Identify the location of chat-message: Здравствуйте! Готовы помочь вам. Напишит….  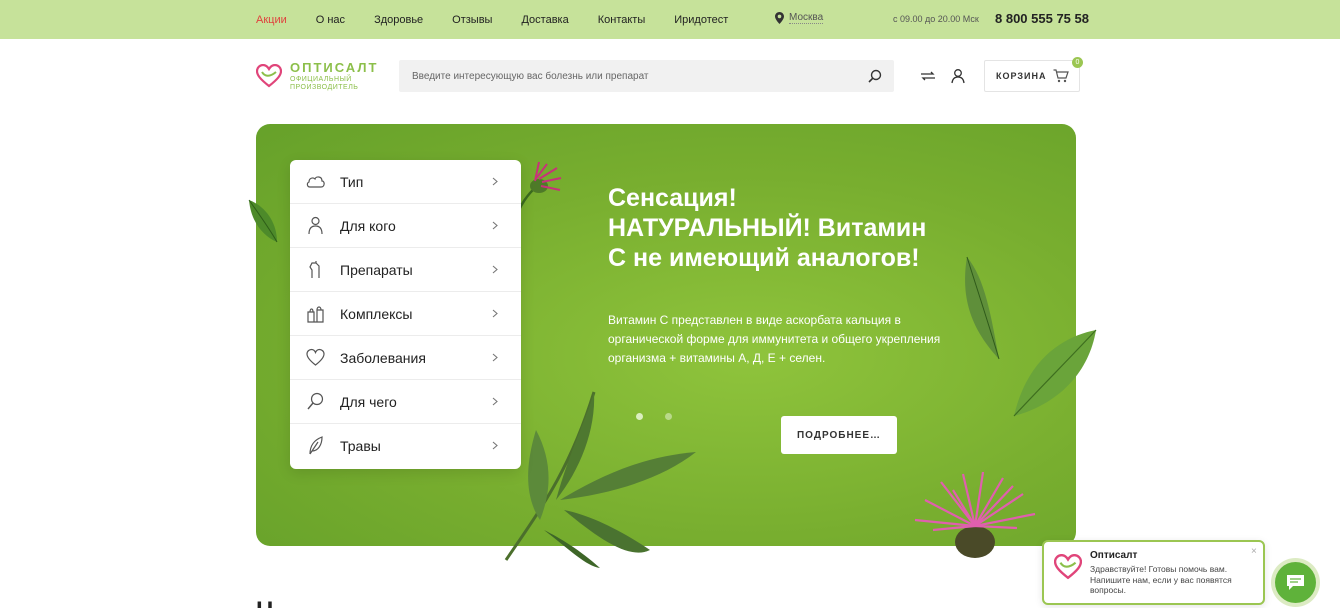
(1161, 579).